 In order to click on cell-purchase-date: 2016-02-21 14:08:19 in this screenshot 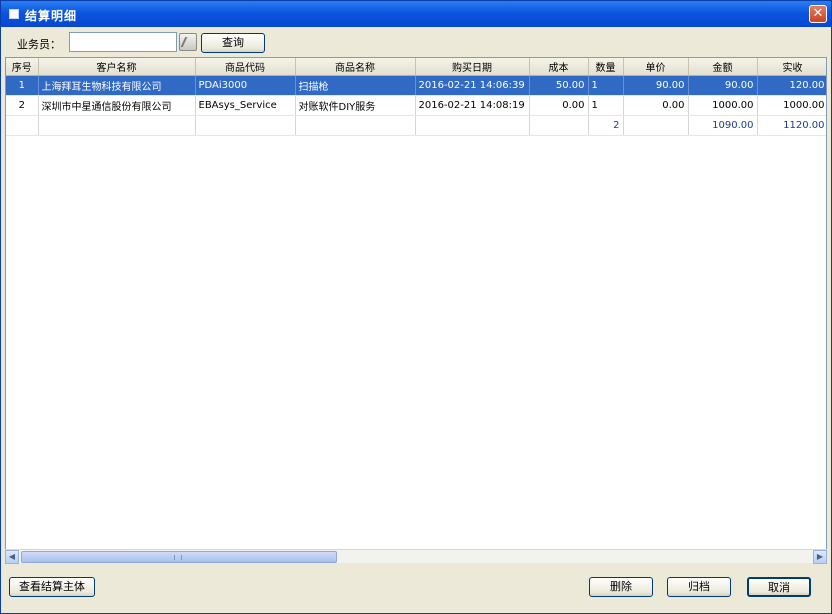, I will do `click(472, 105)`.